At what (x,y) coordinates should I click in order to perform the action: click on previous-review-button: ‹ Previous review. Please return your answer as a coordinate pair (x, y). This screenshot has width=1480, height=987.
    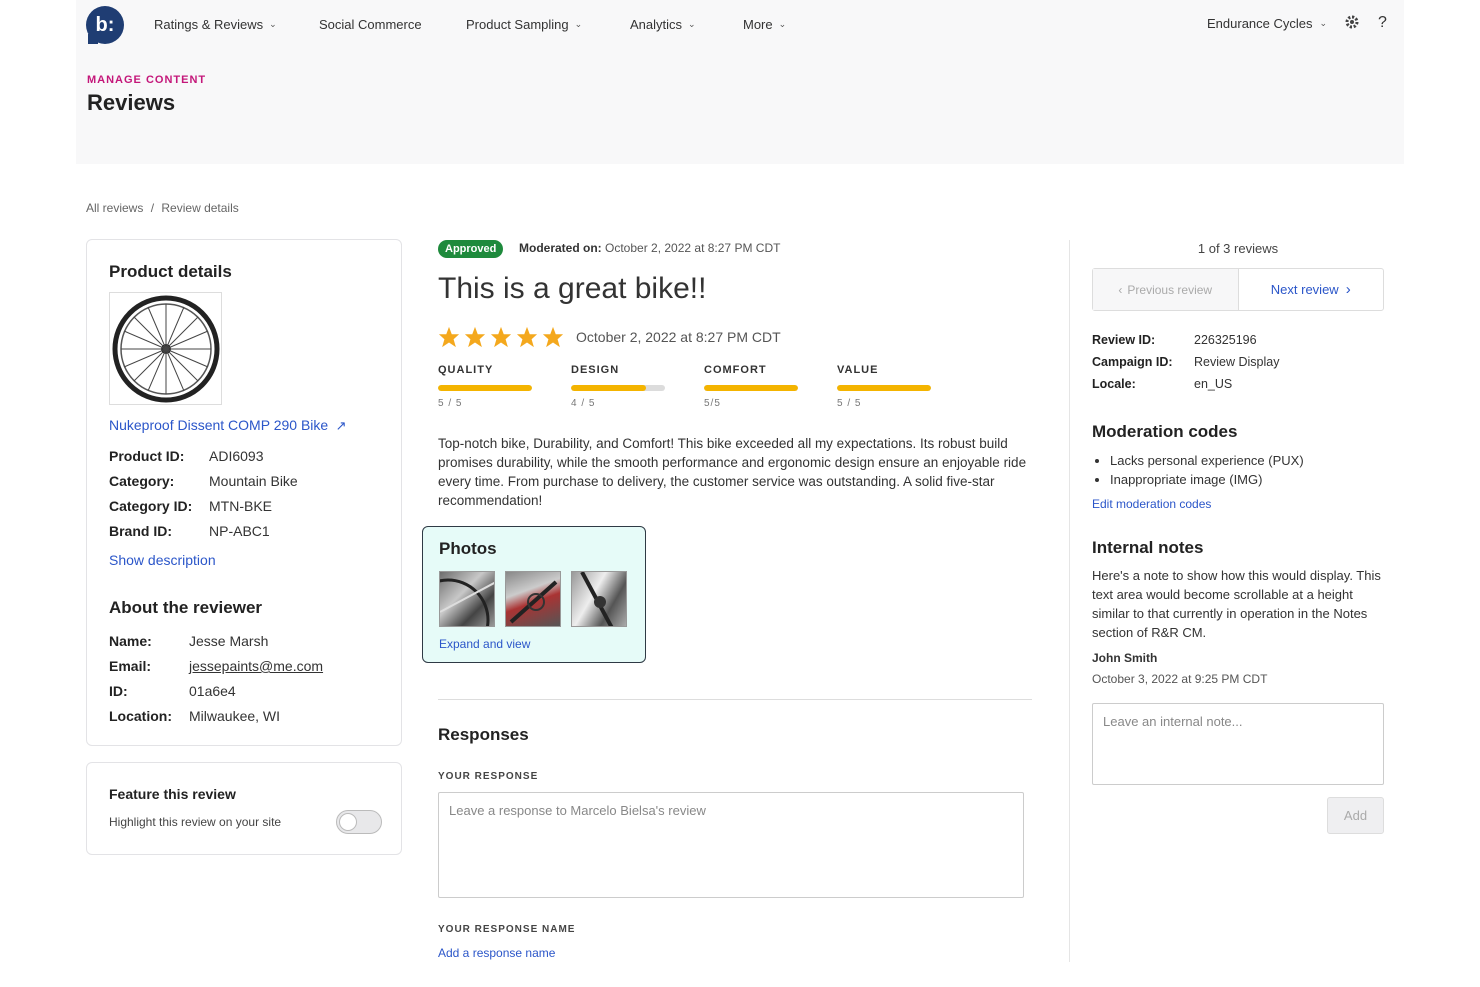
    Looking at the image, I should click on (1166, 289).